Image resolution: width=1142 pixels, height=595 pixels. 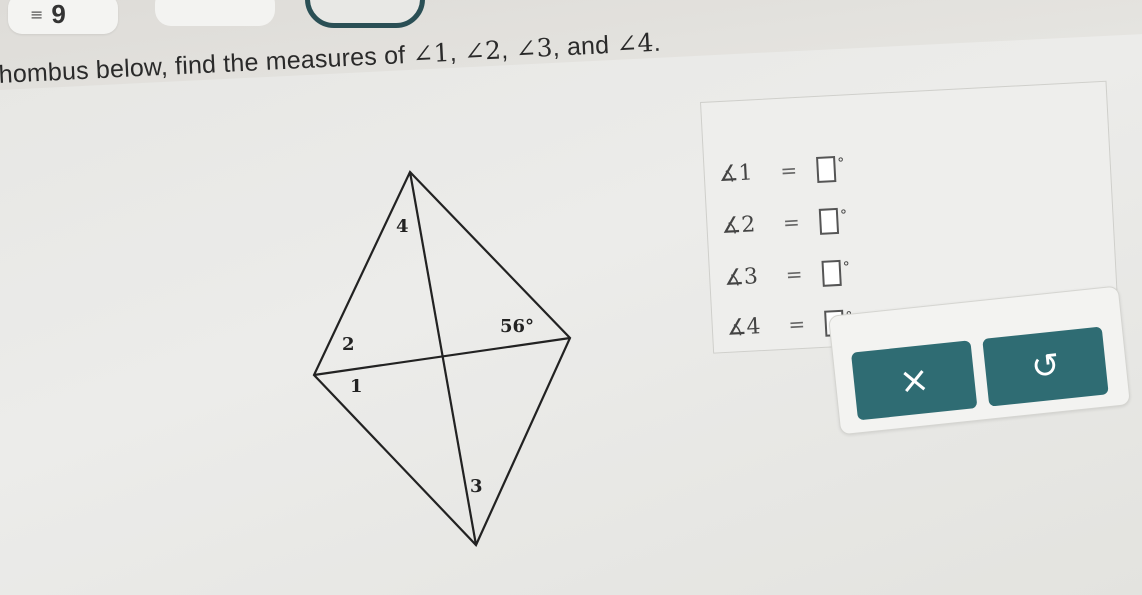 What do you see at coordinates (744, 327) in the screenshot?
I see `answer-angle-label: ∡4` at bounding box center [744, 327].